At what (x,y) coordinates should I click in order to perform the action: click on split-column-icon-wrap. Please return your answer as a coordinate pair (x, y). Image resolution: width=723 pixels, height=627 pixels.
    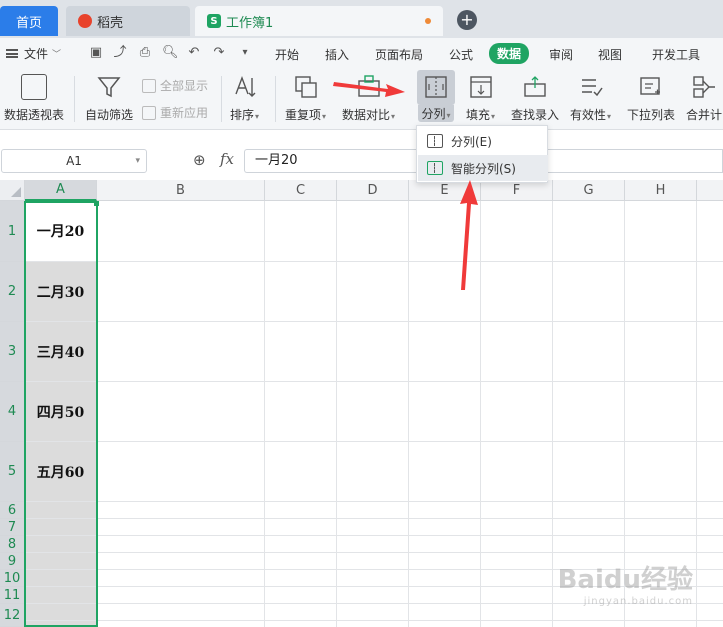
    Looking at the image, I should click on (436, 87).